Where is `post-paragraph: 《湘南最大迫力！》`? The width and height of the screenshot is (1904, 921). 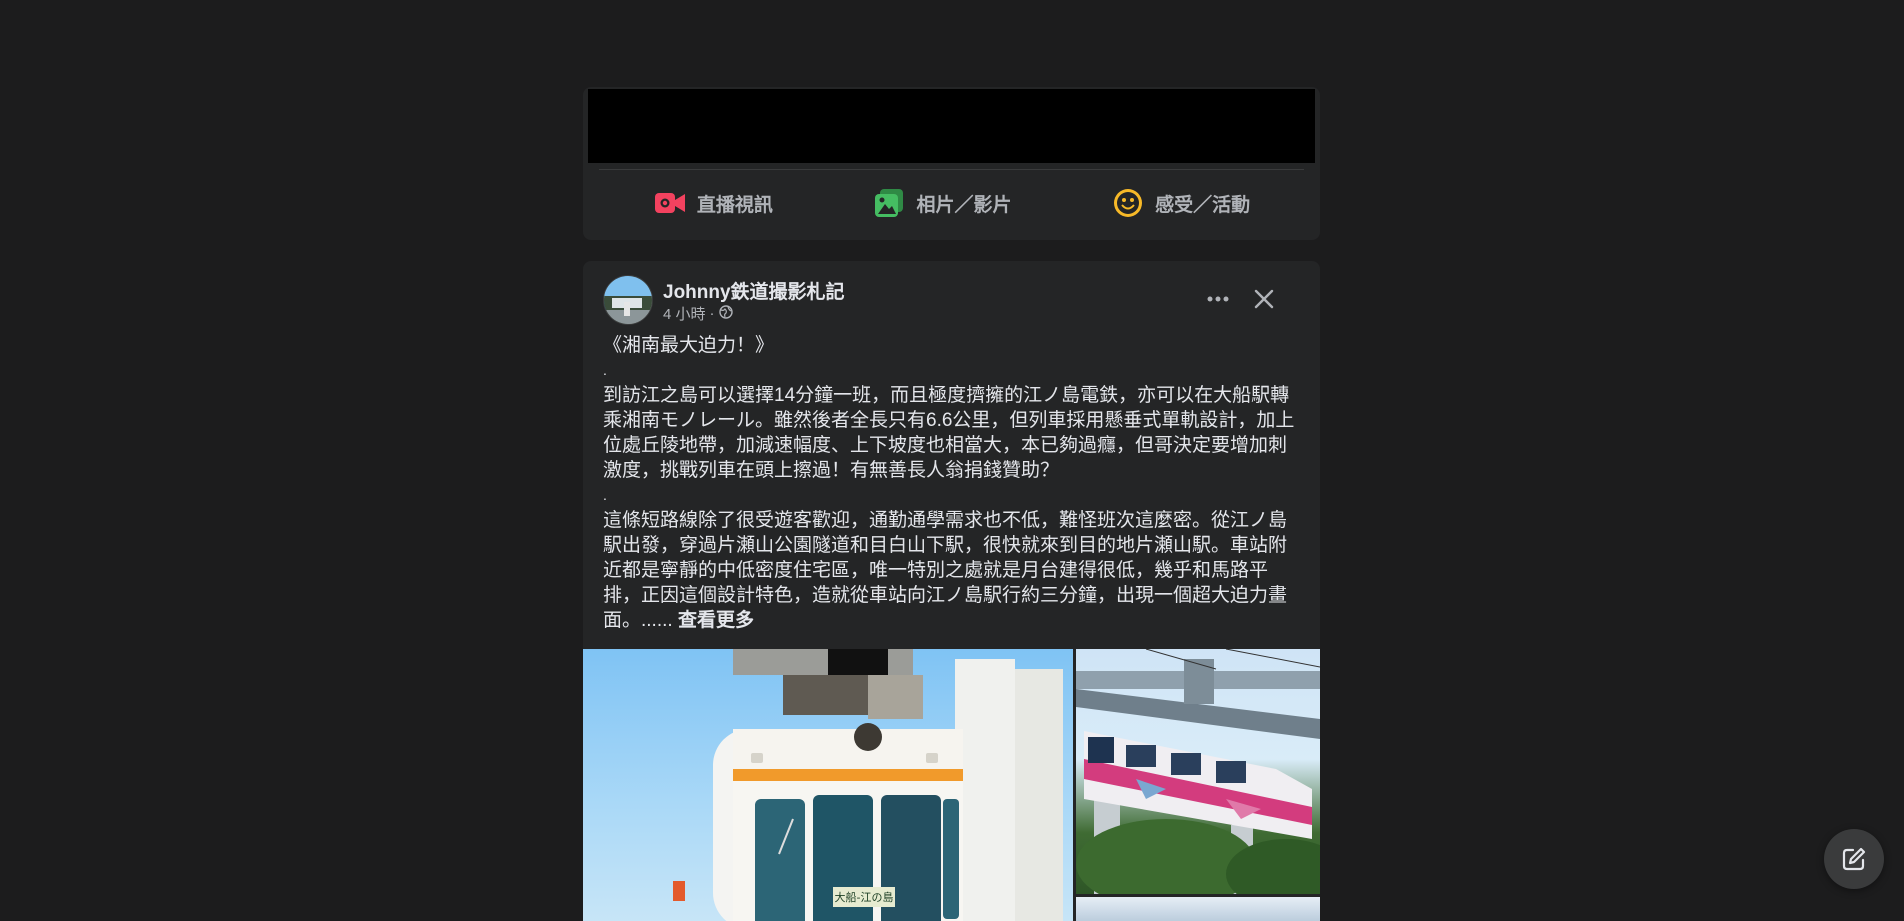 post-paragraph: 《湘南最大迫力！》 is located at coordinates (689, 345).